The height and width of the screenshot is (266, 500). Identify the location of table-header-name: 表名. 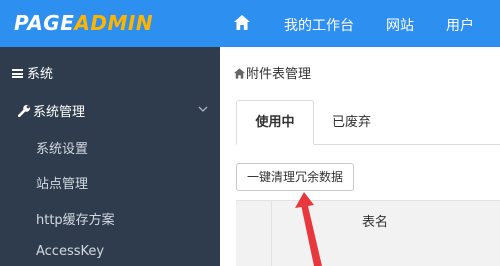
(375, 222).